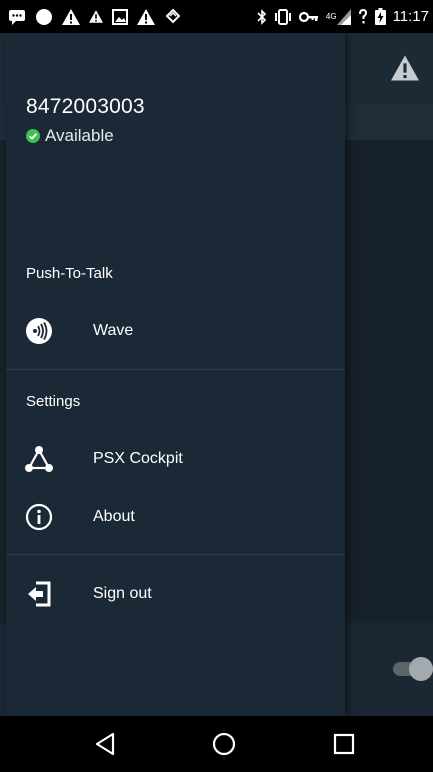 The height and width of the screenshot is (772, 433). Describe the element at coordinates (85, 106) in the screenshot. I see `phone-number: 8472003003` at that location.